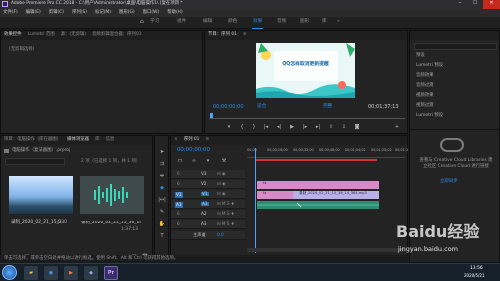 Image resolution: width=500 pixels, height=281 pixels. Describe the element at coordinates (192, 139) in the screenshot. I see `tab-sequence: 序列 01` at that location.